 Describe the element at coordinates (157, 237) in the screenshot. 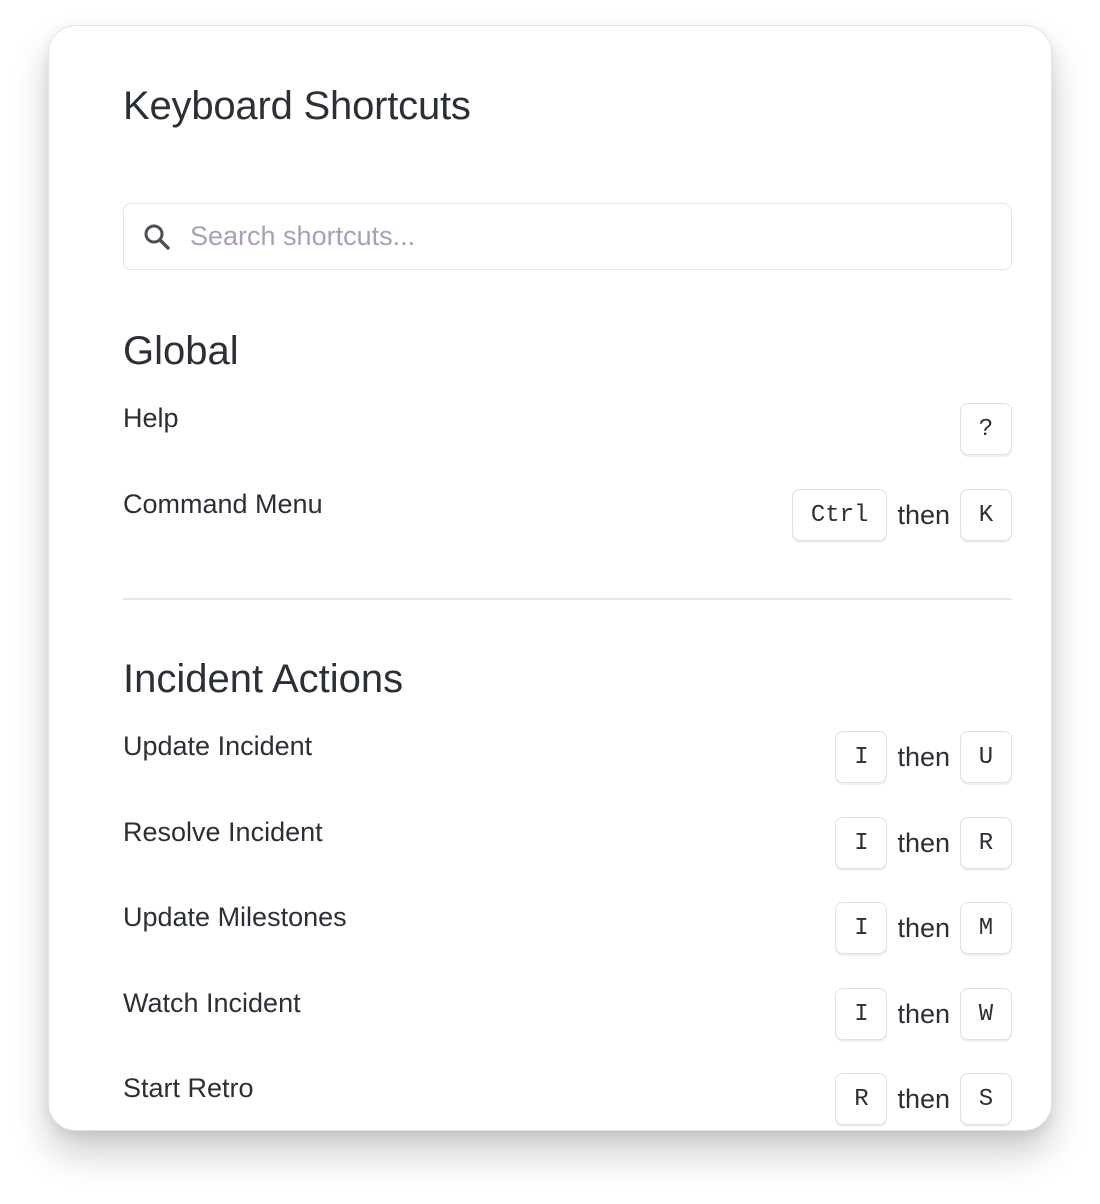

I see `search-icon` at that location.